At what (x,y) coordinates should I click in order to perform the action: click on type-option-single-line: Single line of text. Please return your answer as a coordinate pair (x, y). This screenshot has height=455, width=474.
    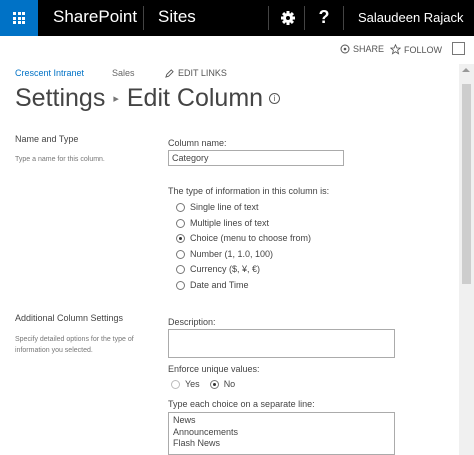
    Looking at the image, I should click on (217, 207).